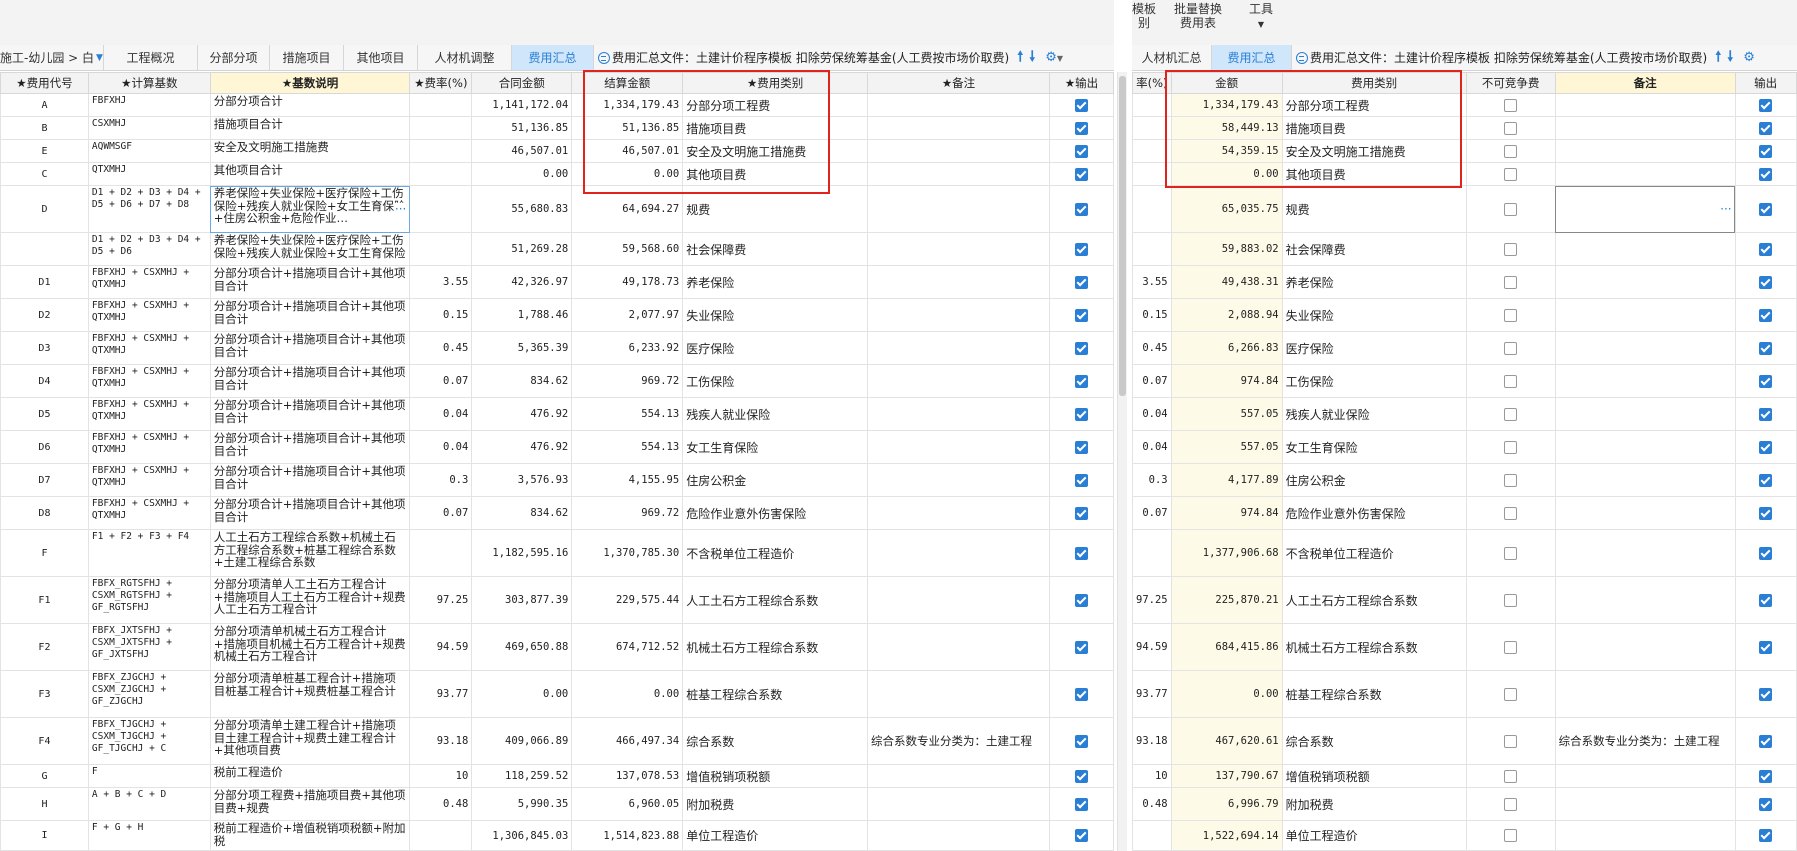  Describe the element at coordinates (958, 741) in the screenshot. I see `remark-cell: 综合系数专业分类为：土建工程` at that location.